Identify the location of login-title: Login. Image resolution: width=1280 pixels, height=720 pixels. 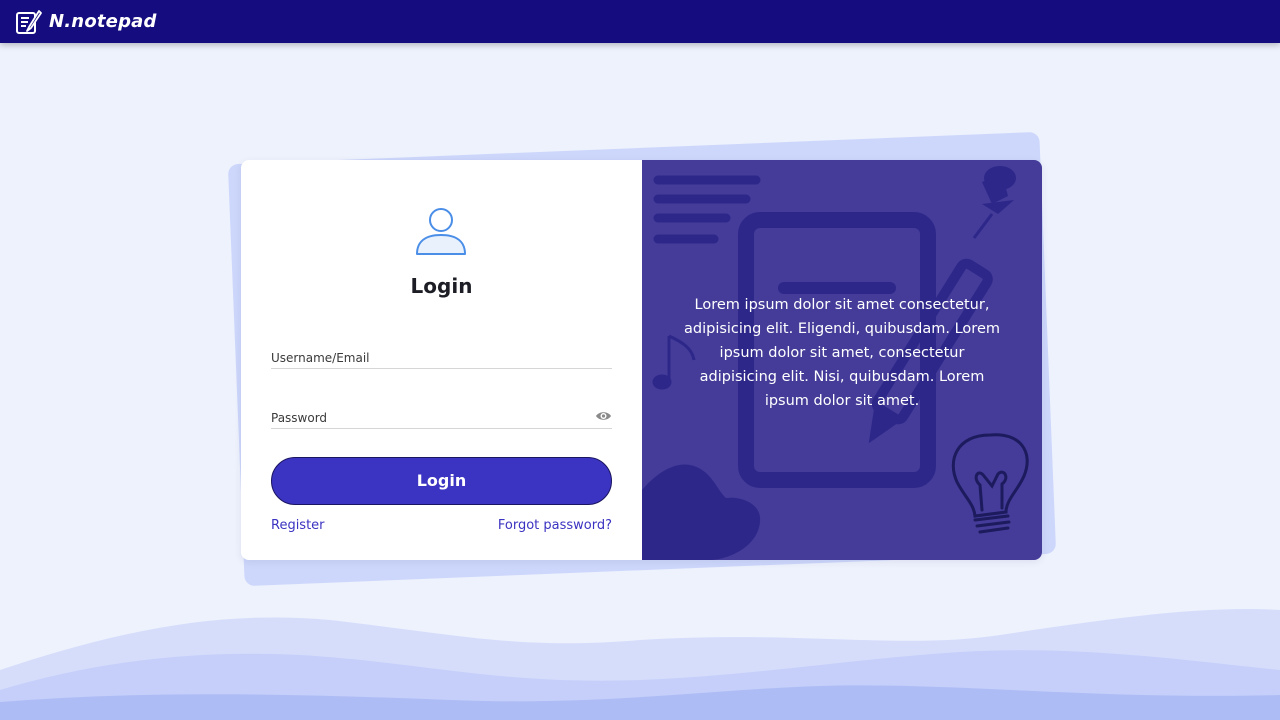
(441, 286).